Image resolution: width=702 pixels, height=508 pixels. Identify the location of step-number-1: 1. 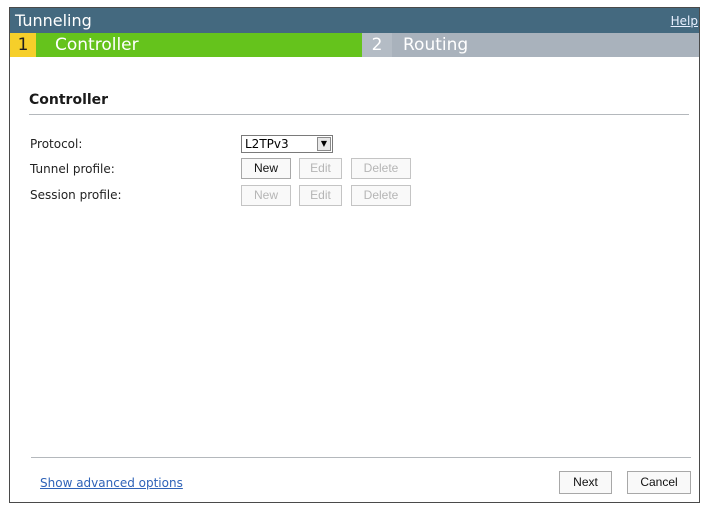
(23, 45).